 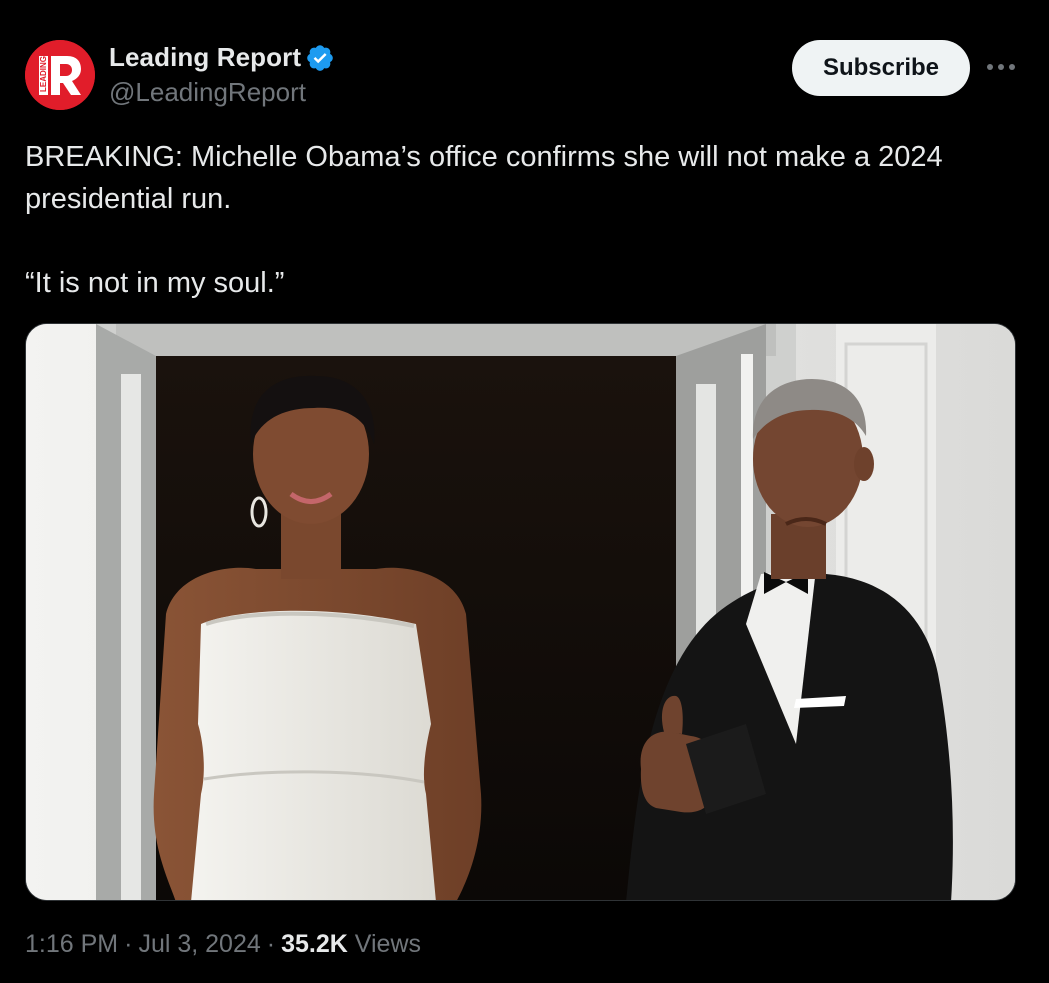 What do you see at coordinates (199, 944) in the screenshot?
I see `tweet-date: Jul 3, 2024` at bounding box center [199, 944].